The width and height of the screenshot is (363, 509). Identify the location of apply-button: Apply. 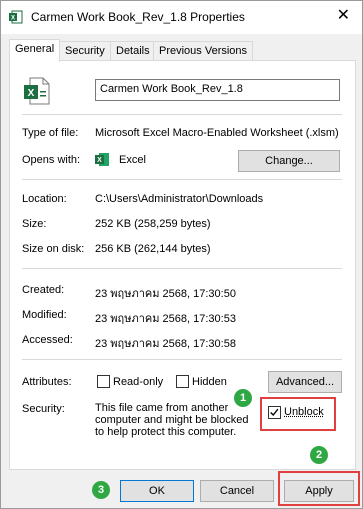
(319, 491).